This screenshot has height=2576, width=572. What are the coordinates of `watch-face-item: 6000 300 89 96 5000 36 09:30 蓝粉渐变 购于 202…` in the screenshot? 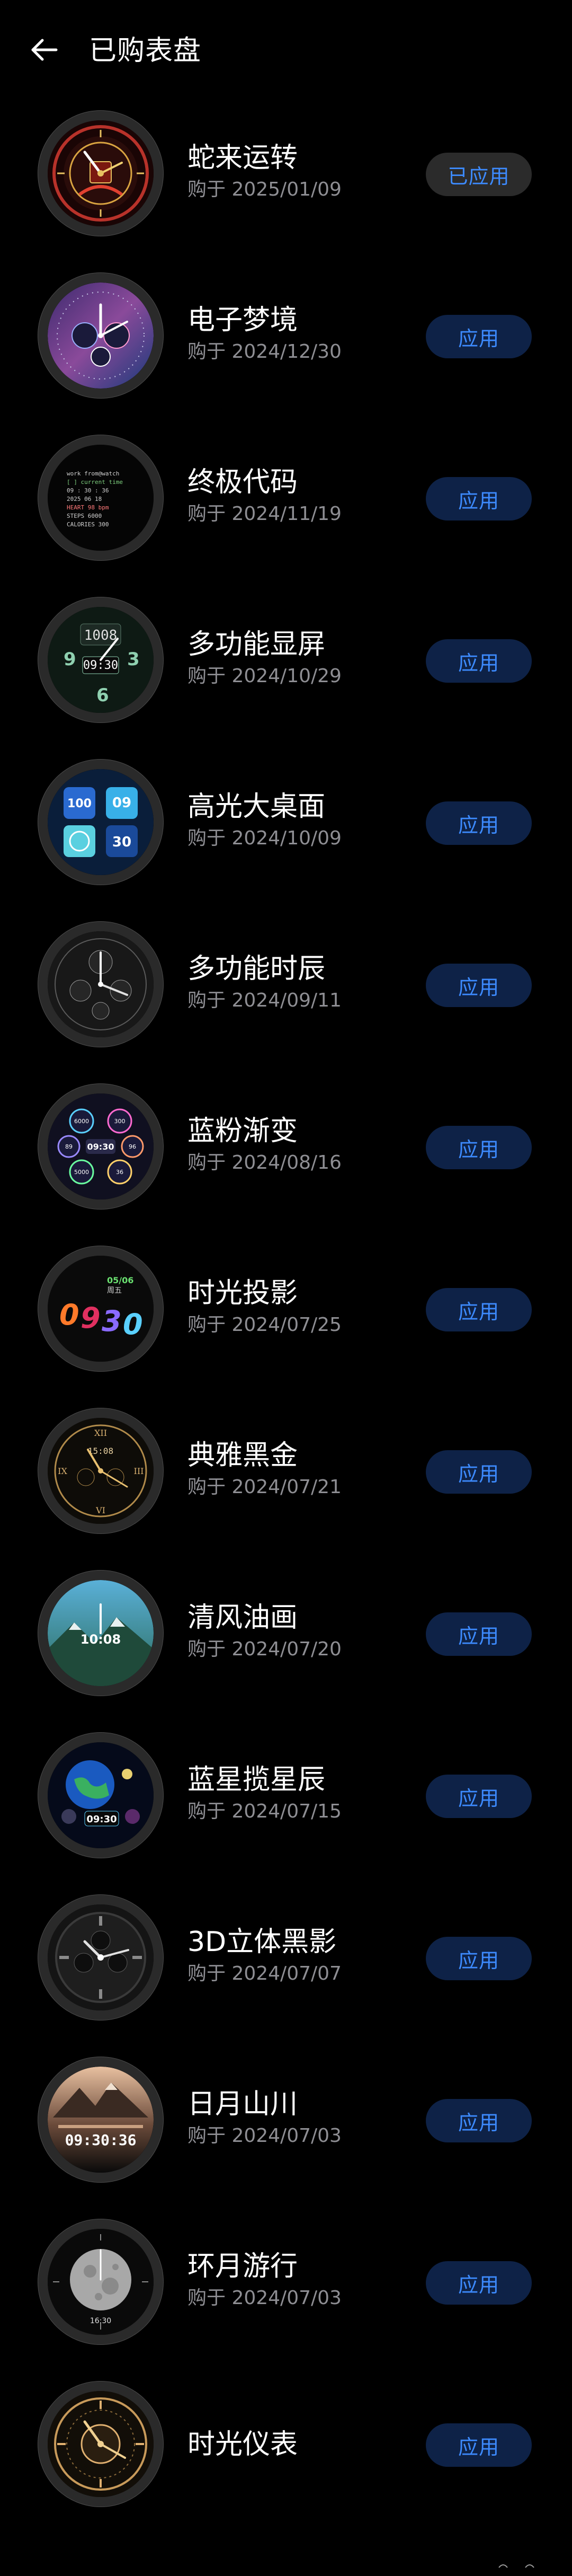 It's located at (286, 1158).